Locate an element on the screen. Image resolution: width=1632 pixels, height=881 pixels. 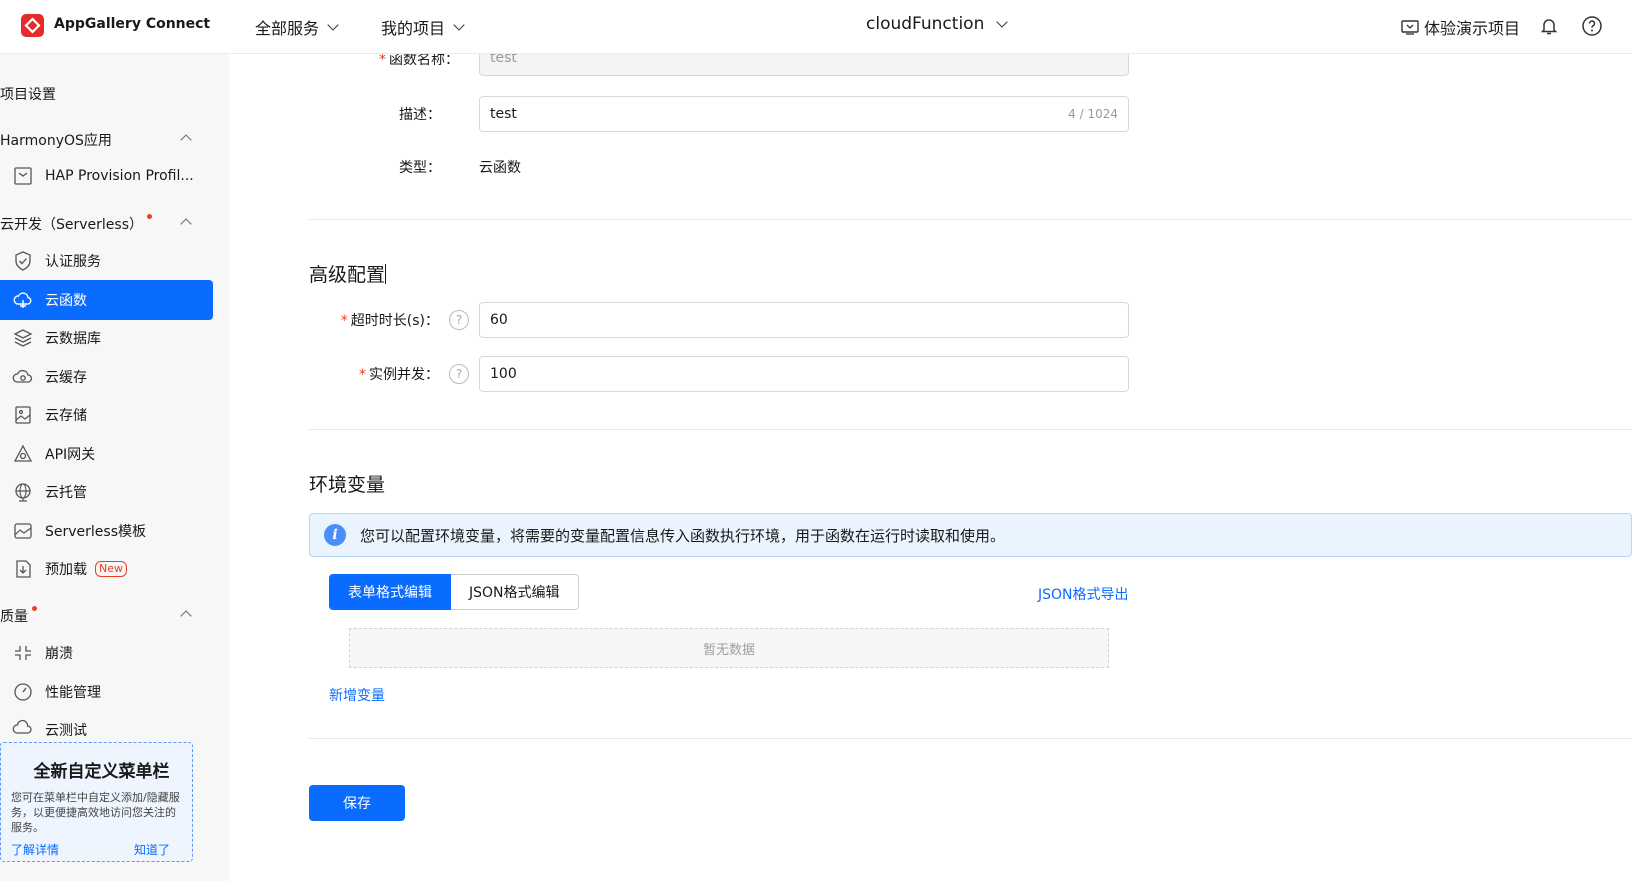
sidebar-group-serverless: 云开发（Serverless） is located at coordinates (100, 224).